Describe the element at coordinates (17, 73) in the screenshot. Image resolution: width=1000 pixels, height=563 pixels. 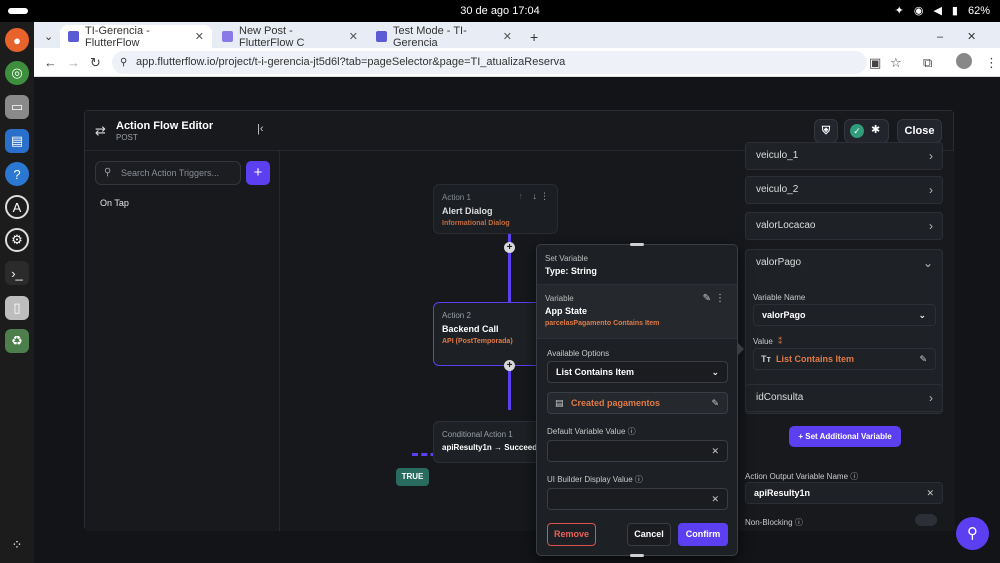
I see `chrome-icon: ◎` at that location.